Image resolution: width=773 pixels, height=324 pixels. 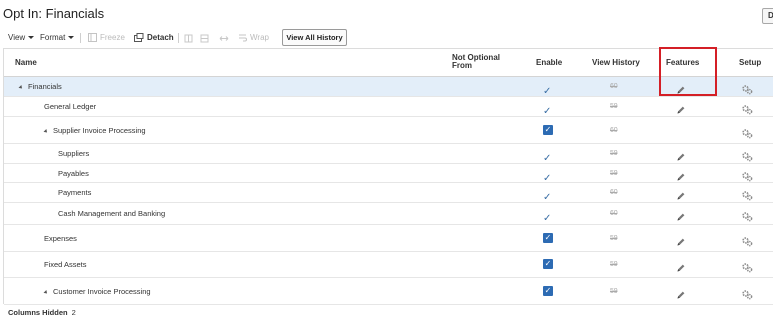 What do you see at coordinates (204, 38) in the screenshot?
I see `column-sort-icon` at bounding box center [204, 38].